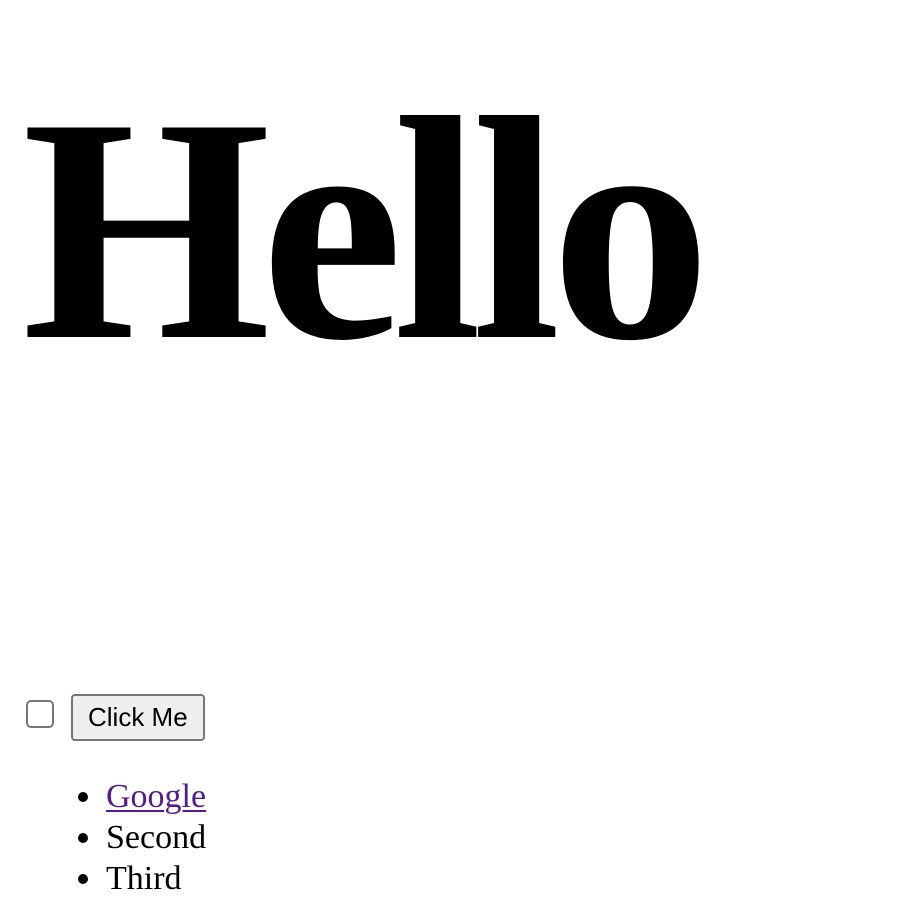 The width and height of the screenshot is (914, 911). What do you see at coordinates (103, 878) in the screenshot?
I see `list-item: Third` at bounding box center [103, 878].